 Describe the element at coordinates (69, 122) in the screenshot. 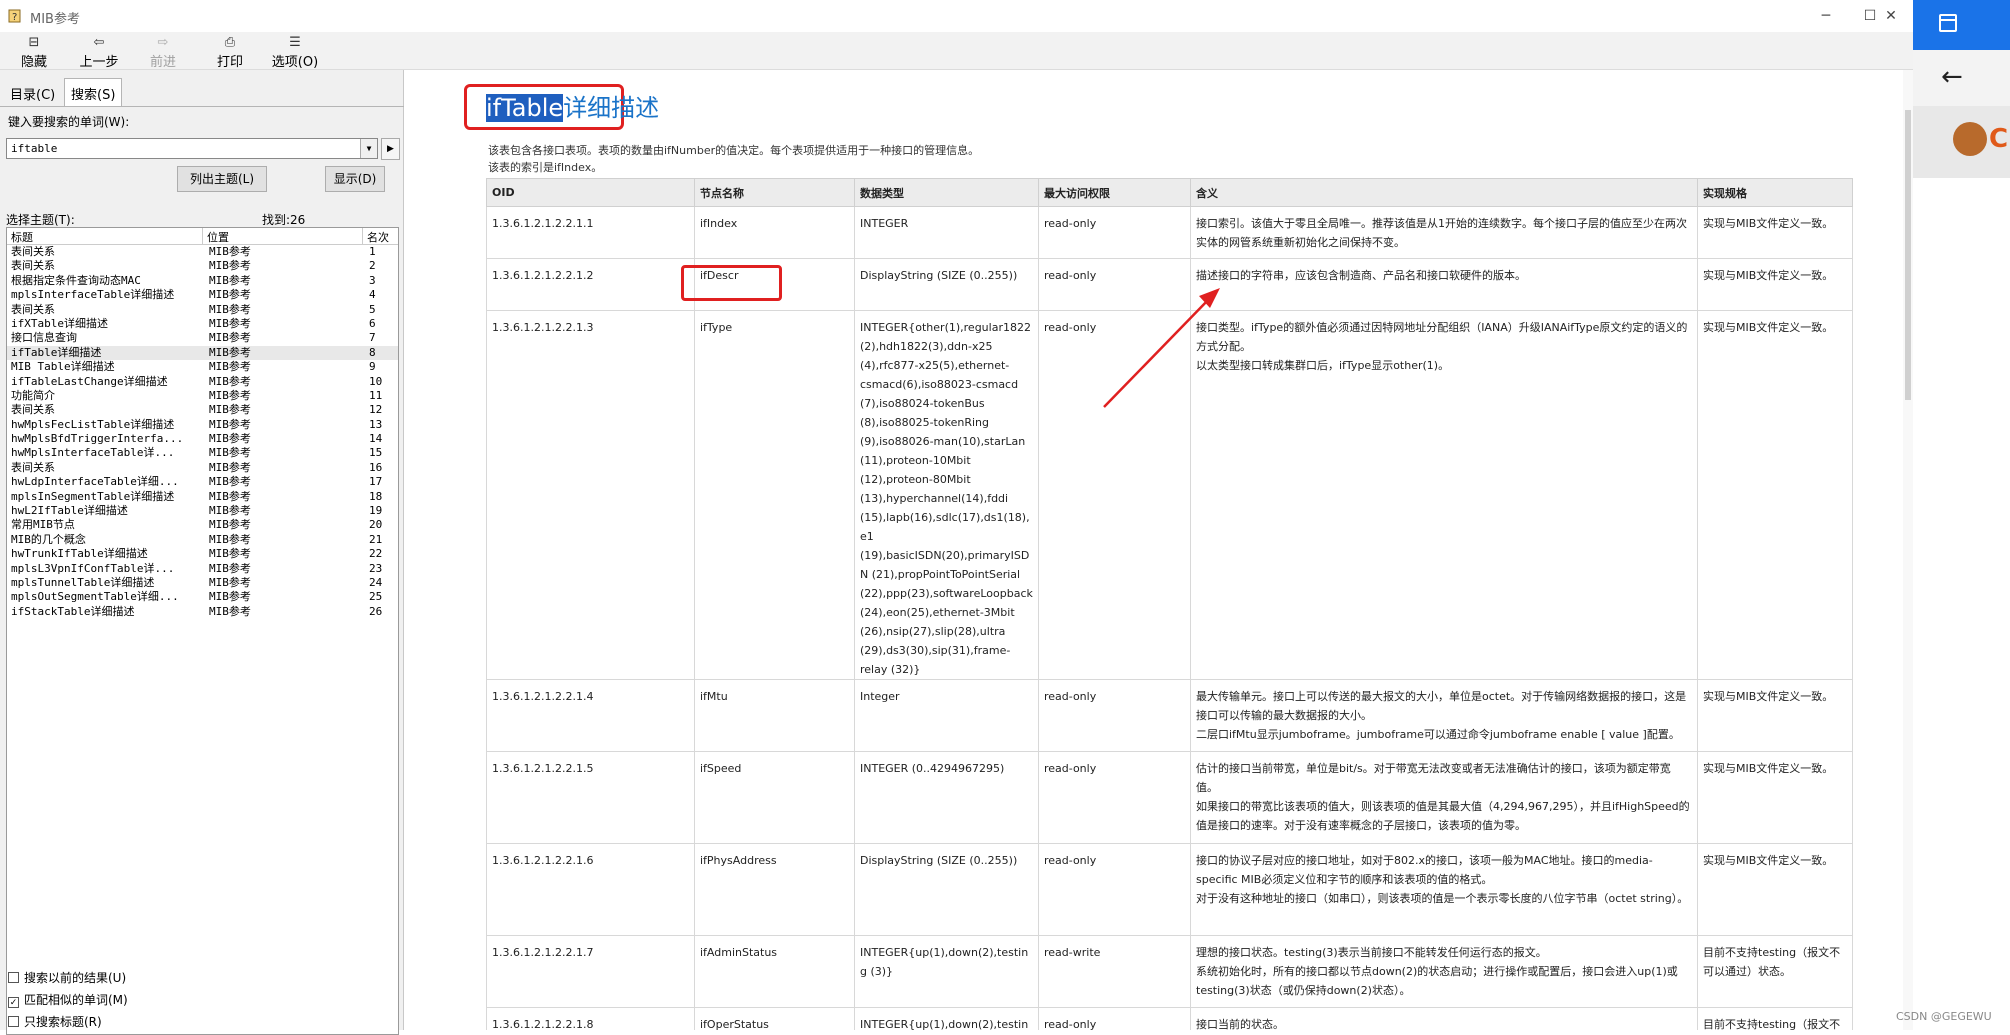

I see `keyword-label: 键入要搜索的单词(W):` at that location.